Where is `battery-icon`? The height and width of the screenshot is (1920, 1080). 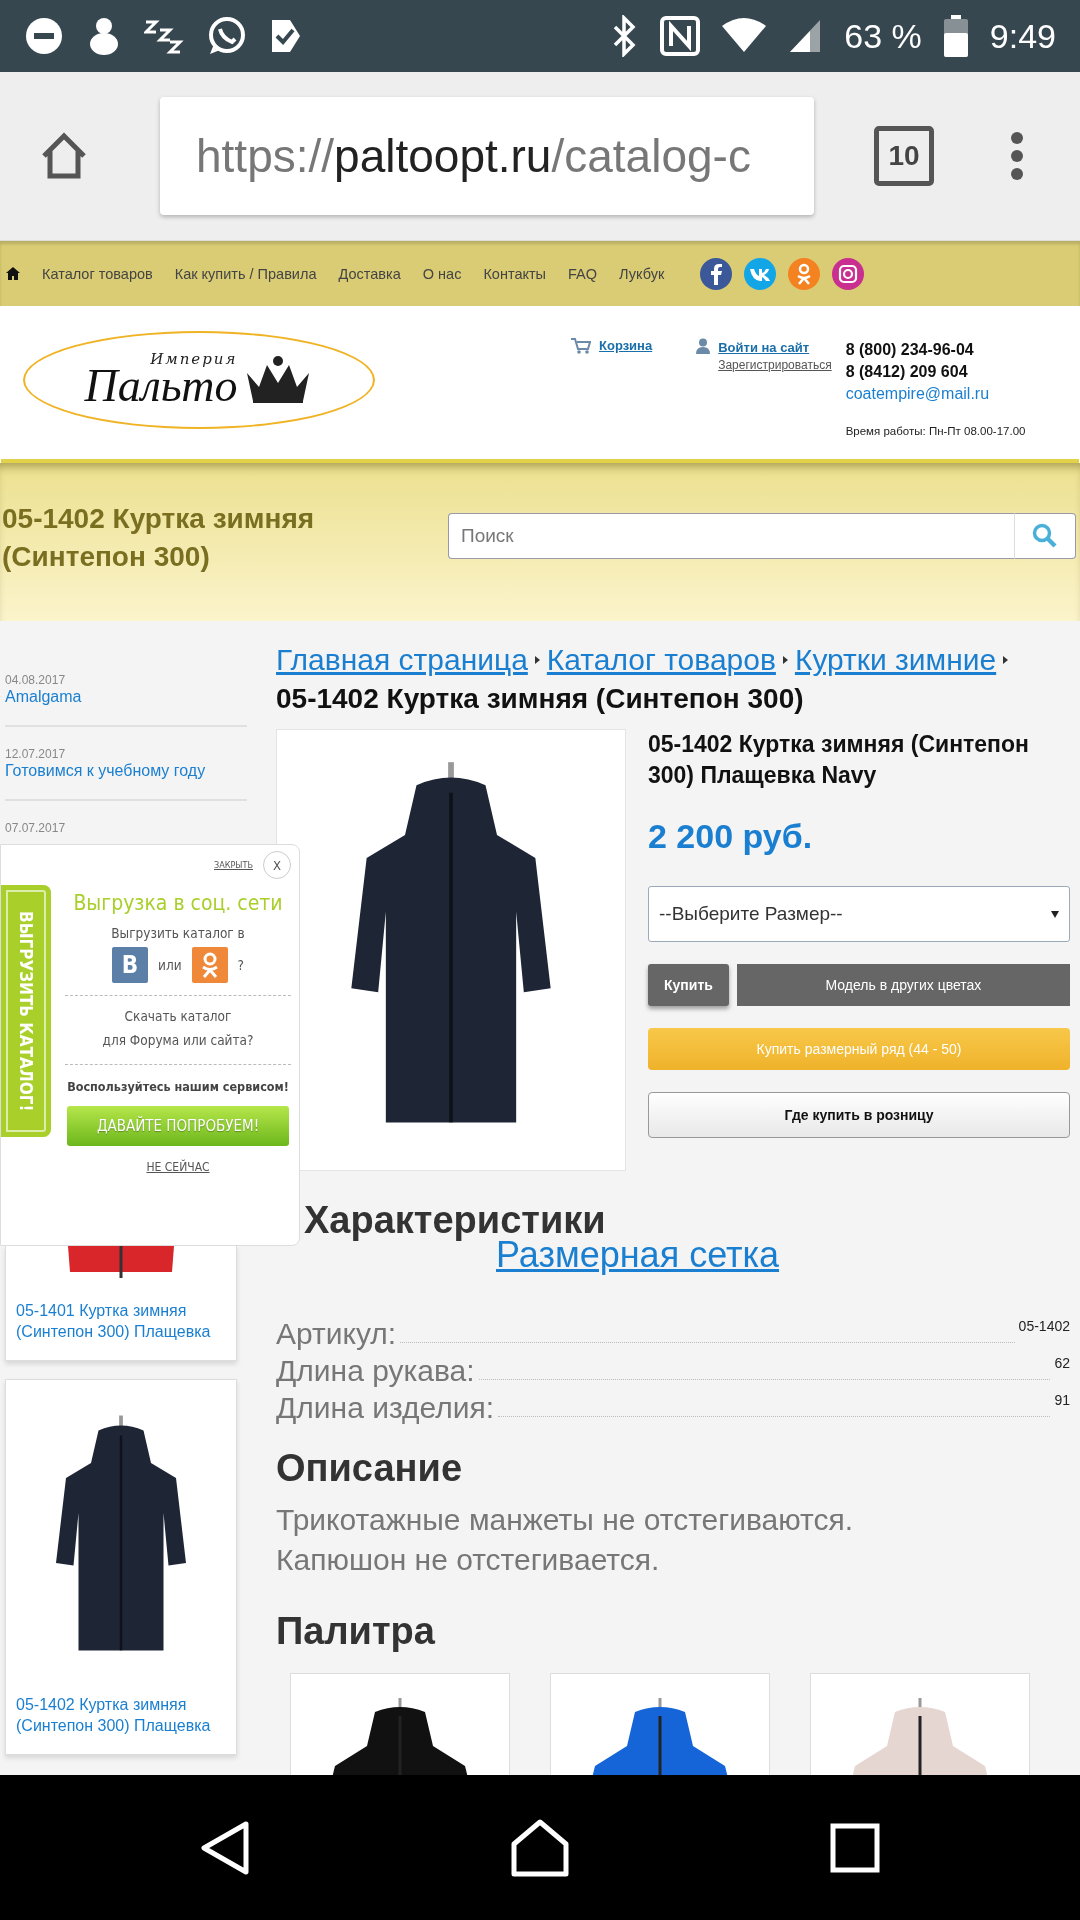
battery-icon is located at coordinates (955, 36).